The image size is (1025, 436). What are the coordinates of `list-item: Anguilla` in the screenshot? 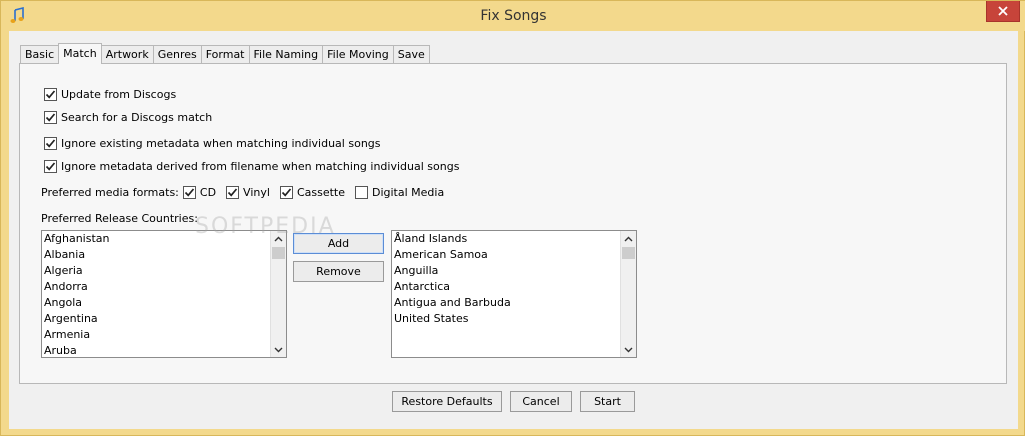 It's located at (514, 271).